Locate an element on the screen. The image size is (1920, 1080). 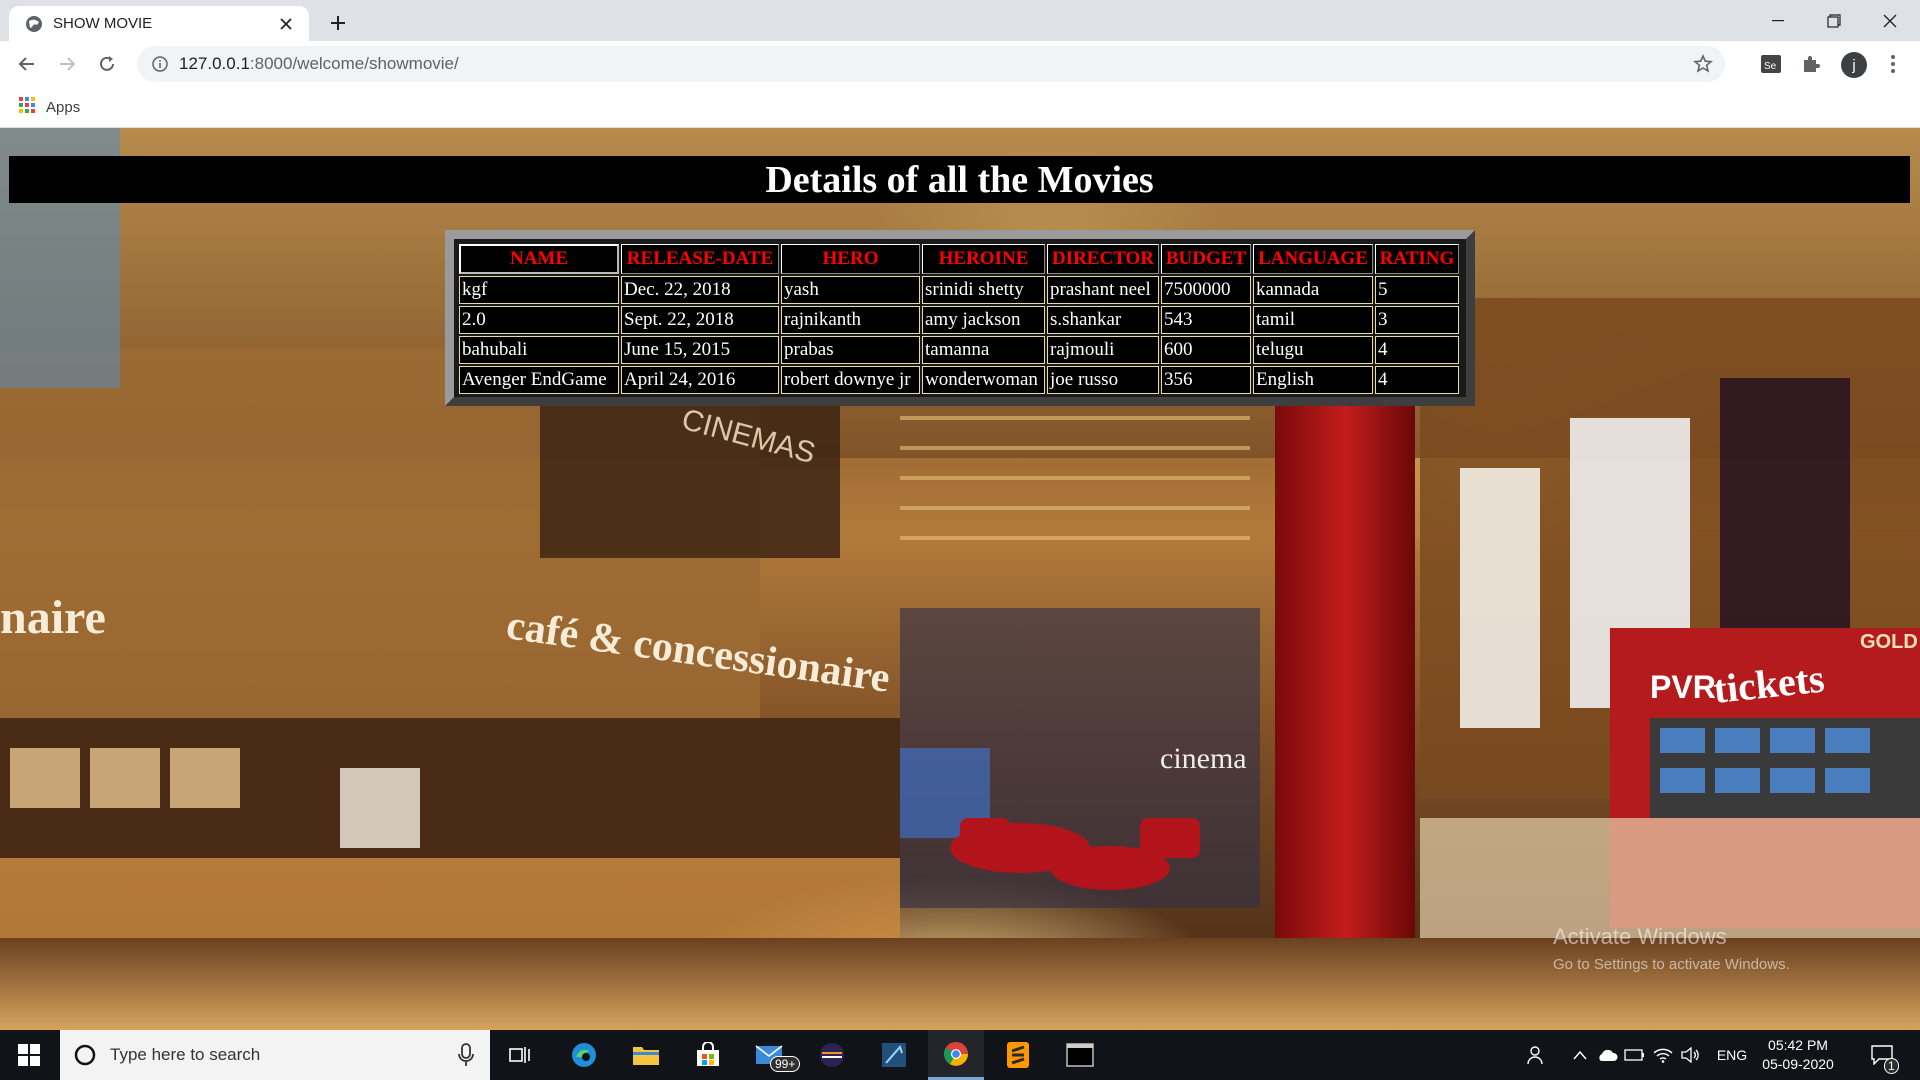
cell-heroine: amy jackson is located at coordinates (983, 320).